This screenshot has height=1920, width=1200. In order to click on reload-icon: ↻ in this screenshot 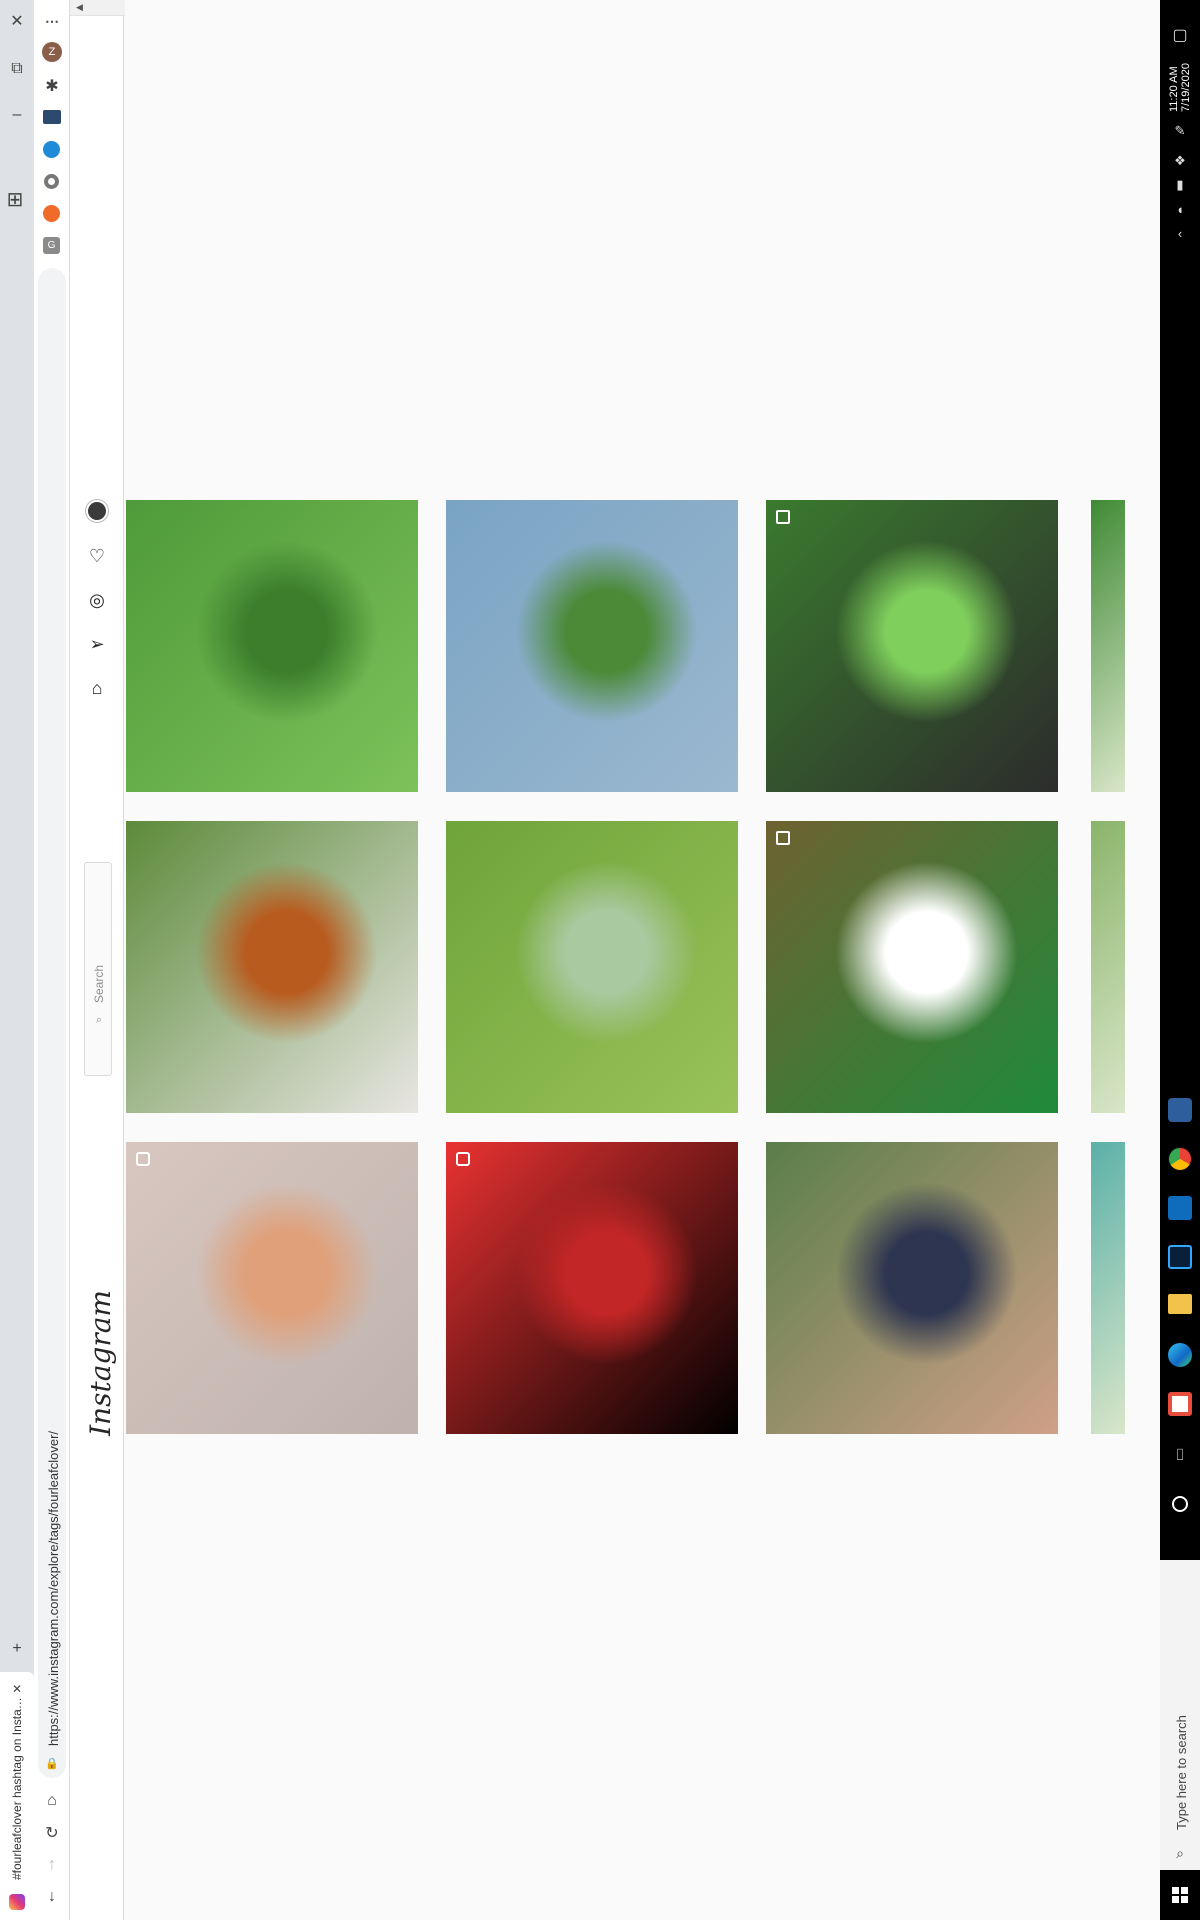, I will do `click(52, 1833)`.